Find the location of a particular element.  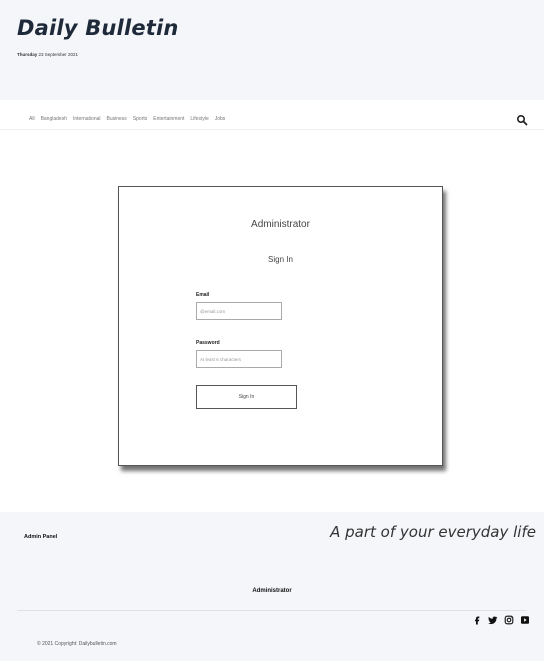

password-field is located at coordinates (239, 359).